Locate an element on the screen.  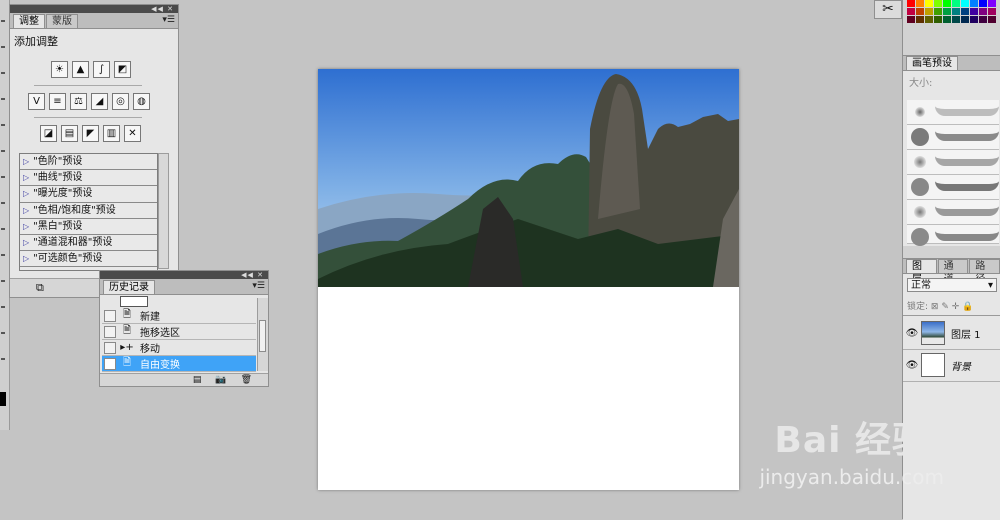
history-scrollbar is located at coordinates (262, 334).